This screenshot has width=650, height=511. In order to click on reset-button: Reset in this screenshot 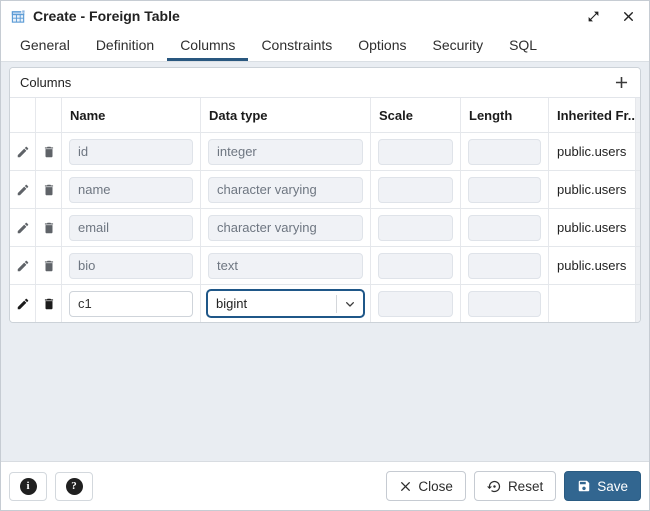, I will do `click(515, 486)`.